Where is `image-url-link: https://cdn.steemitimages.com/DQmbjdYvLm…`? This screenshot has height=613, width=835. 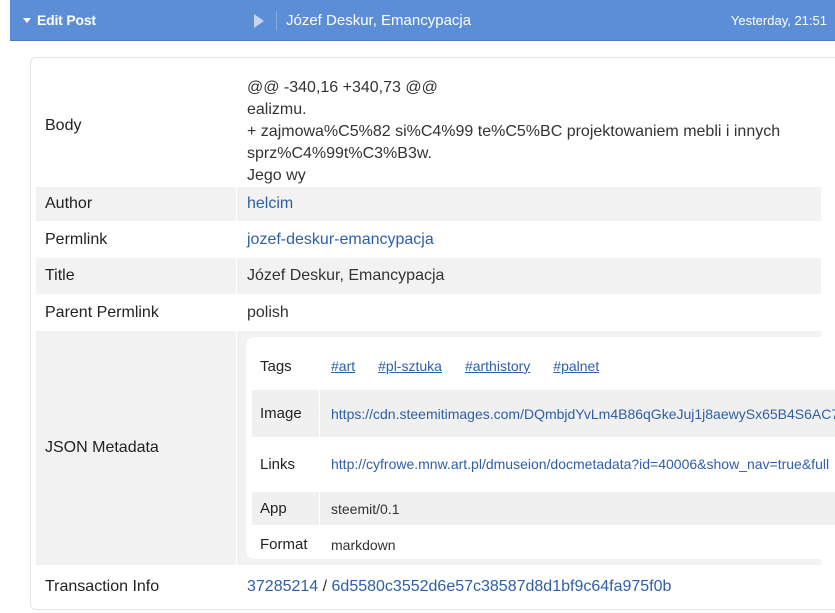
image-url-link: https://cdn.steemitimages.com/DQmbjdYvLm… is located at coordinates (583, 414).